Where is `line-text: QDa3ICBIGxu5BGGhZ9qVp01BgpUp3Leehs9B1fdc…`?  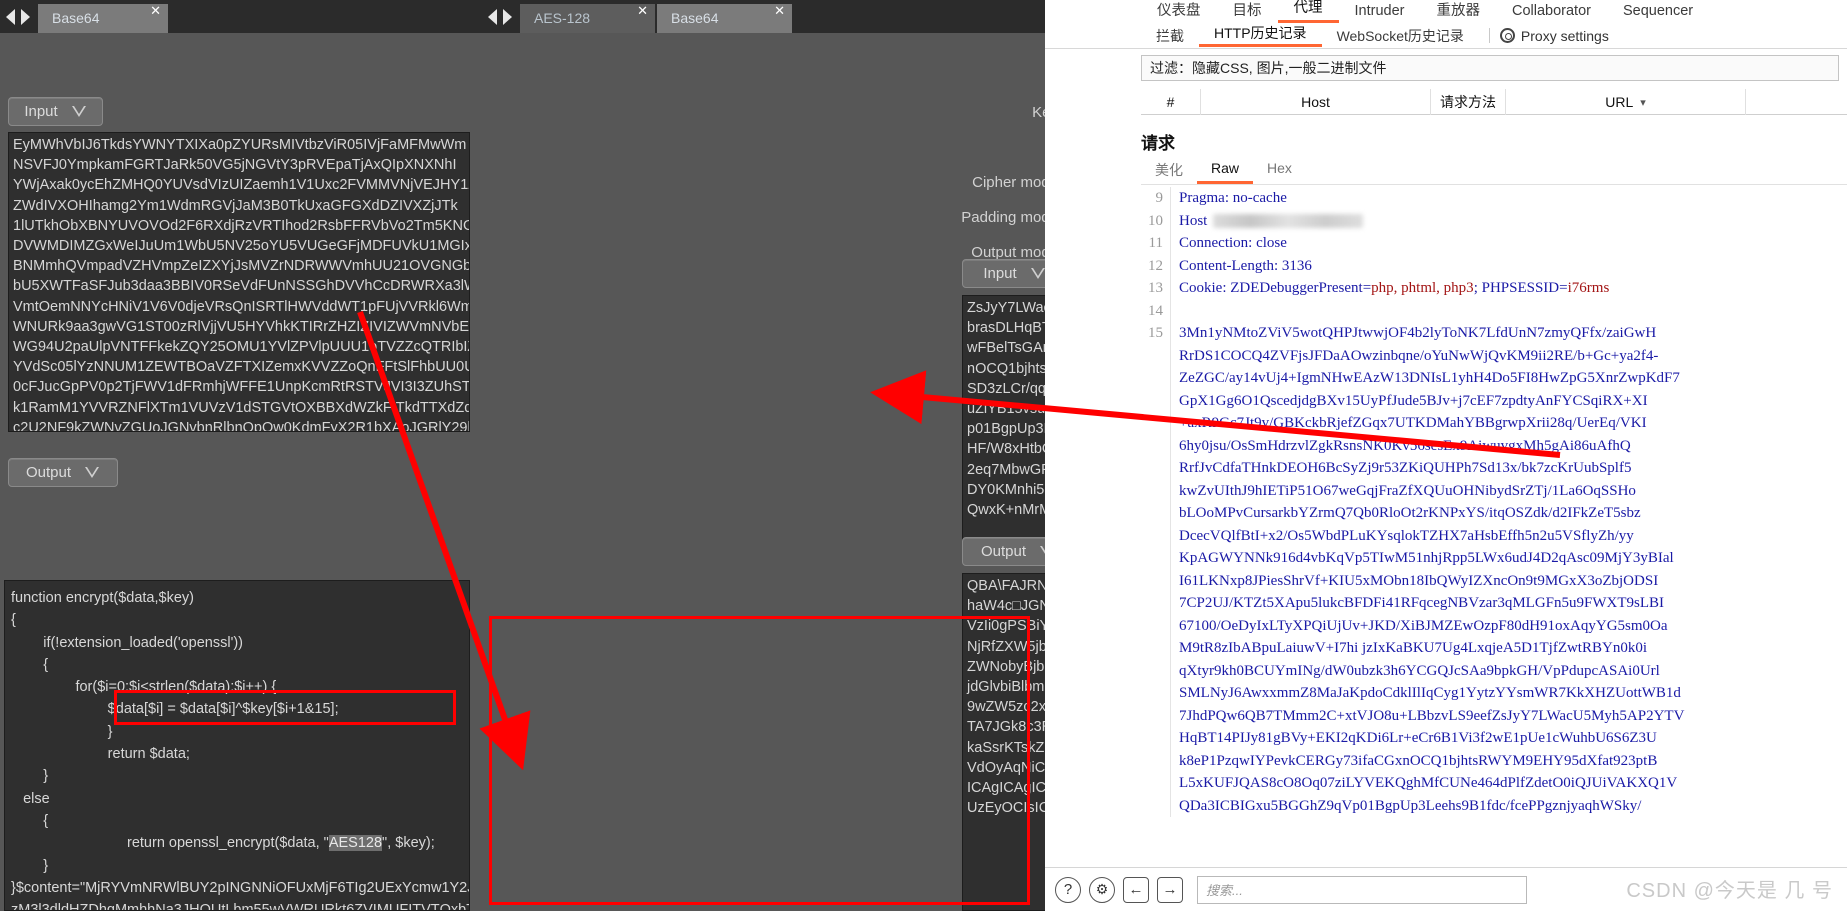 line-text: QDa3ICBIGxu5BGGhZ9qVp01BgpUp3Leehs9B1fdc… is located at coordinates (1410, 805).